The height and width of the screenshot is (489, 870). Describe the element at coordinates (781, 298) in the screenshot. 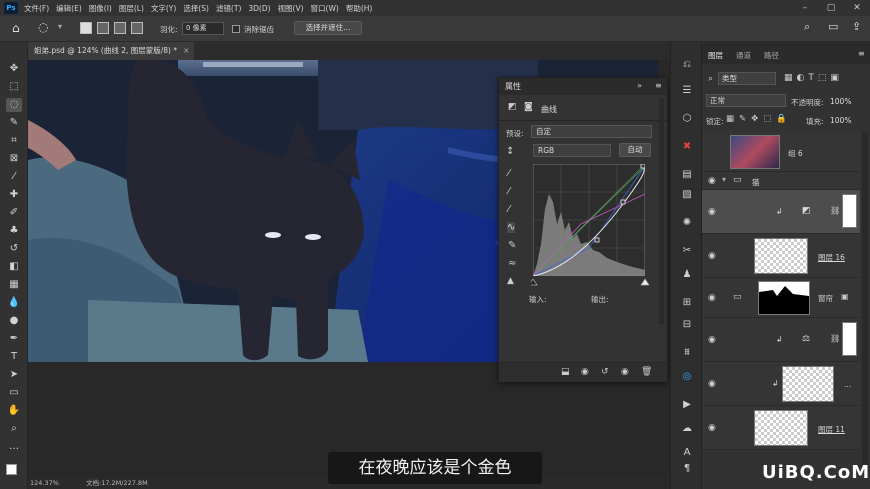

I see `layer-row: ◉ ▭ 窗帘 ▣` at that location.